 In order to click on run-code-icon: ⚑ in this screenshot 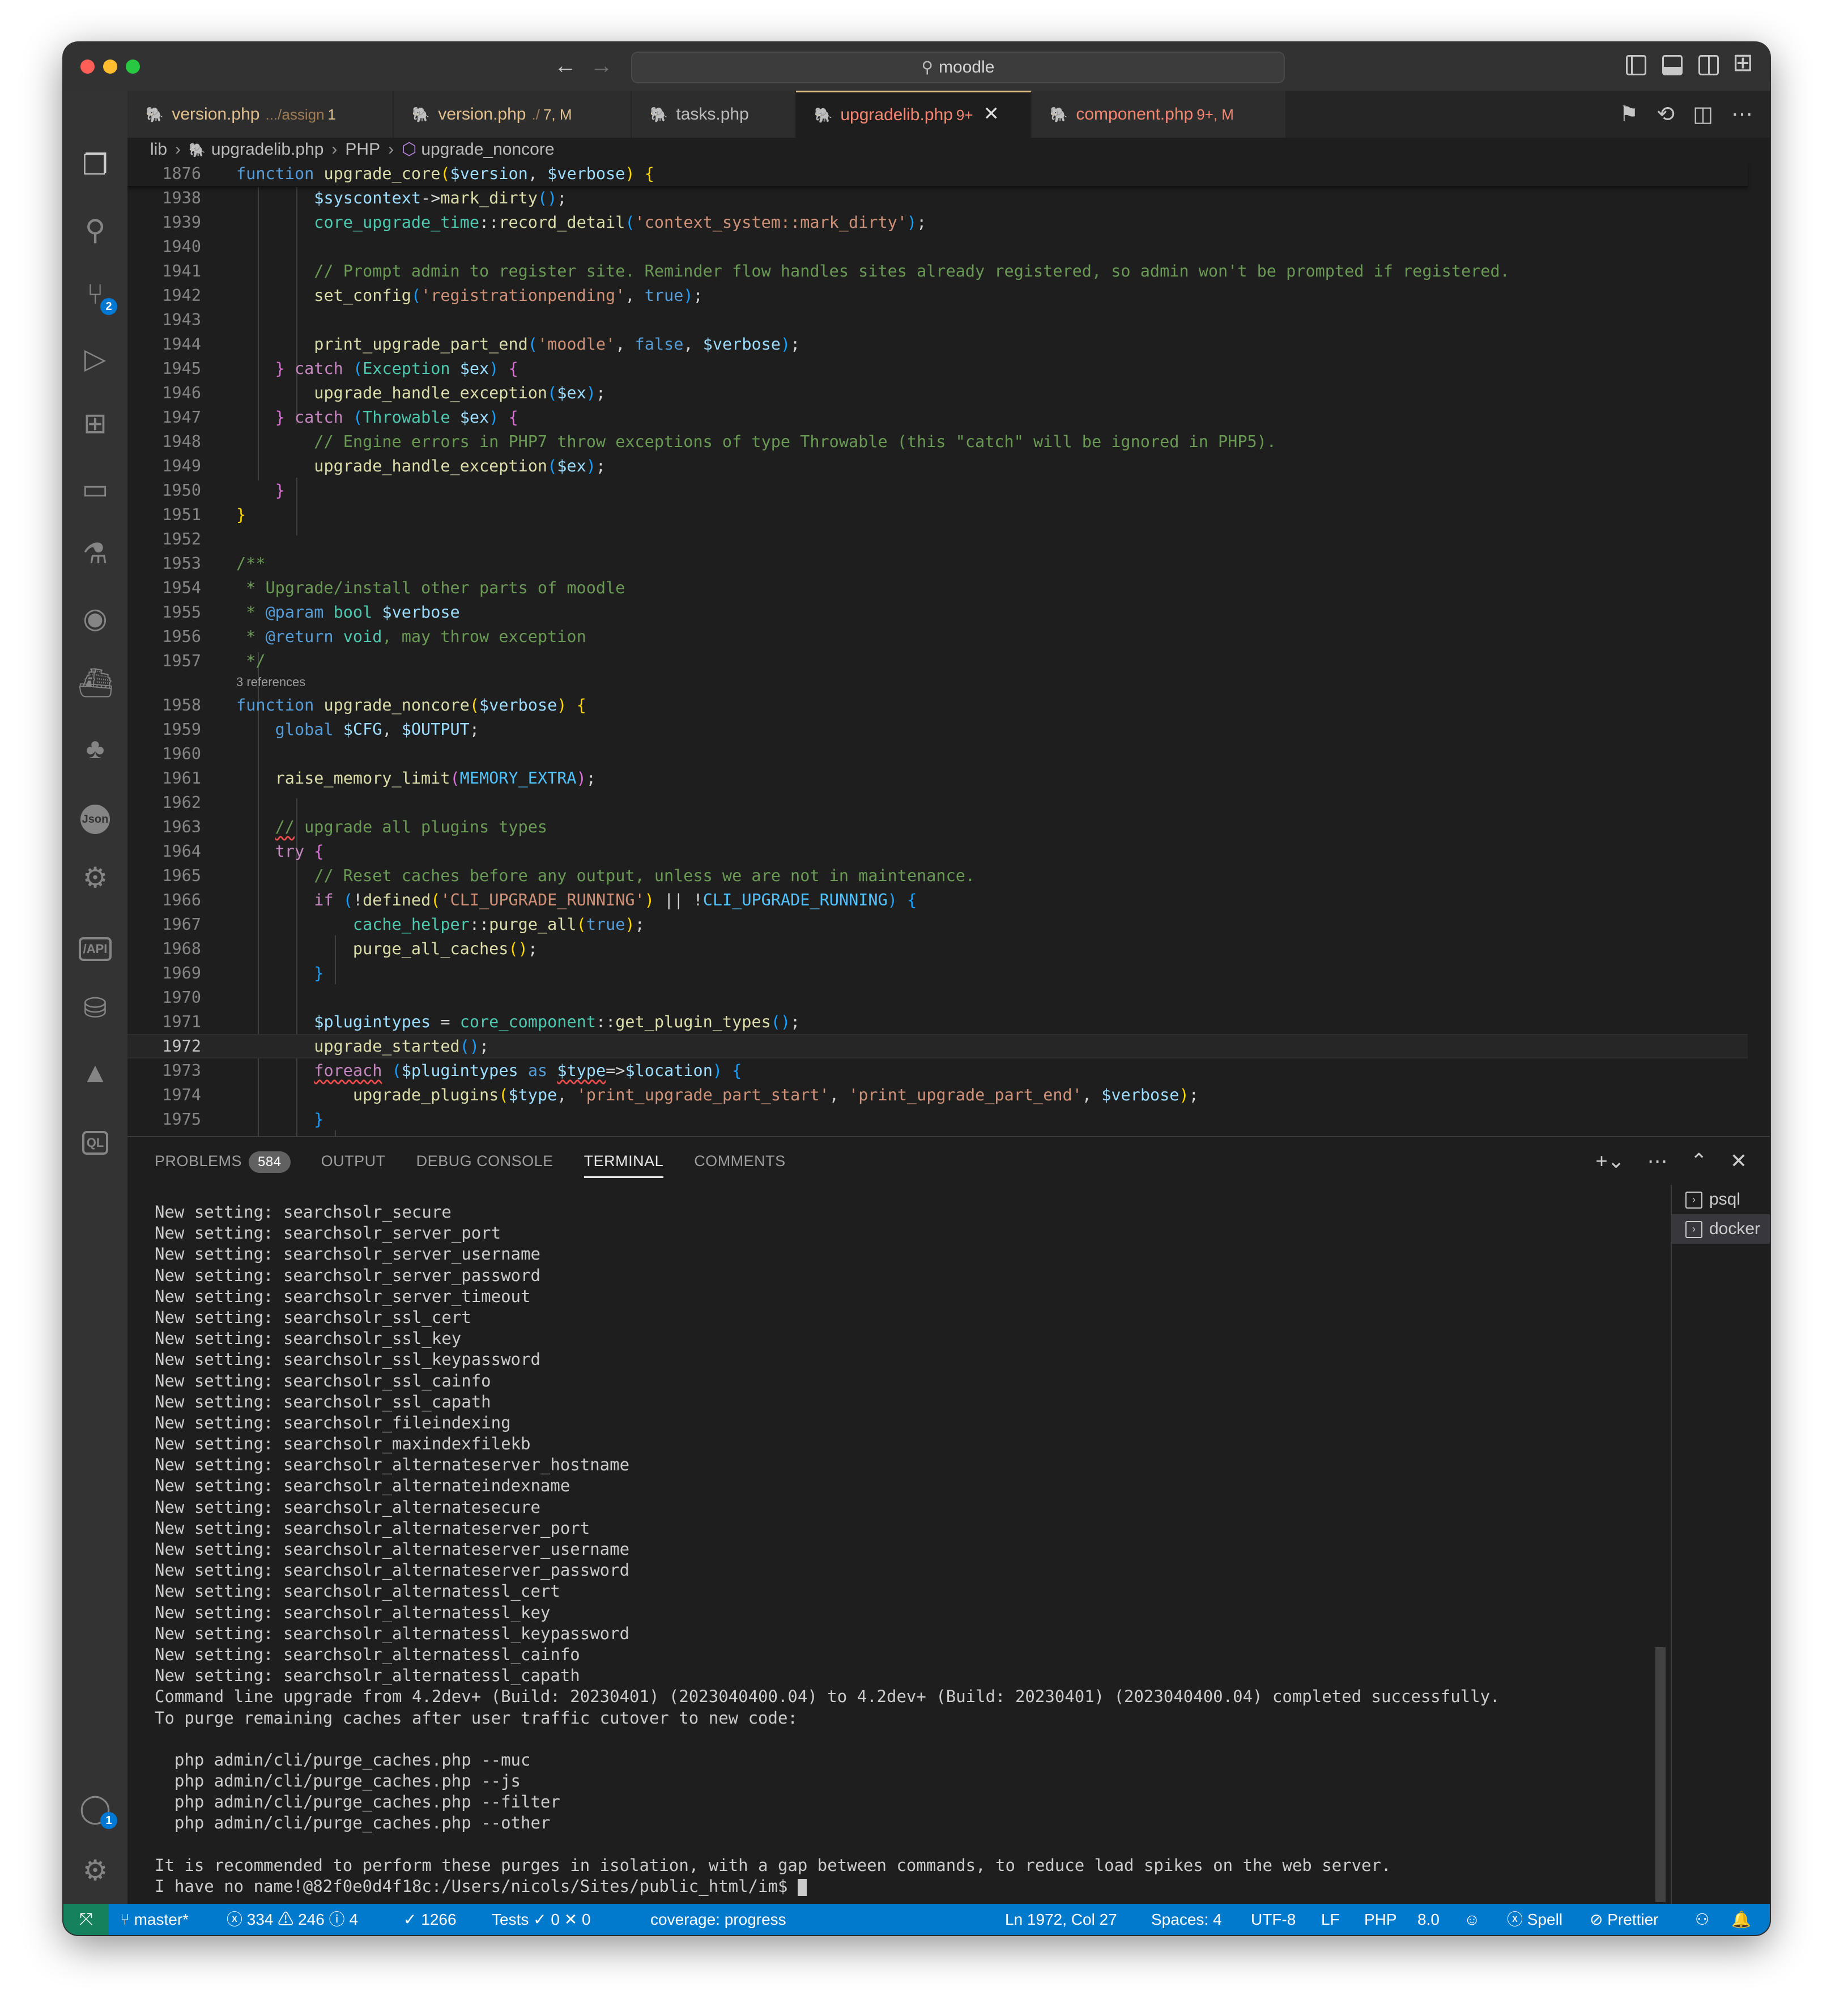, I will do `click(1628, 114)`.